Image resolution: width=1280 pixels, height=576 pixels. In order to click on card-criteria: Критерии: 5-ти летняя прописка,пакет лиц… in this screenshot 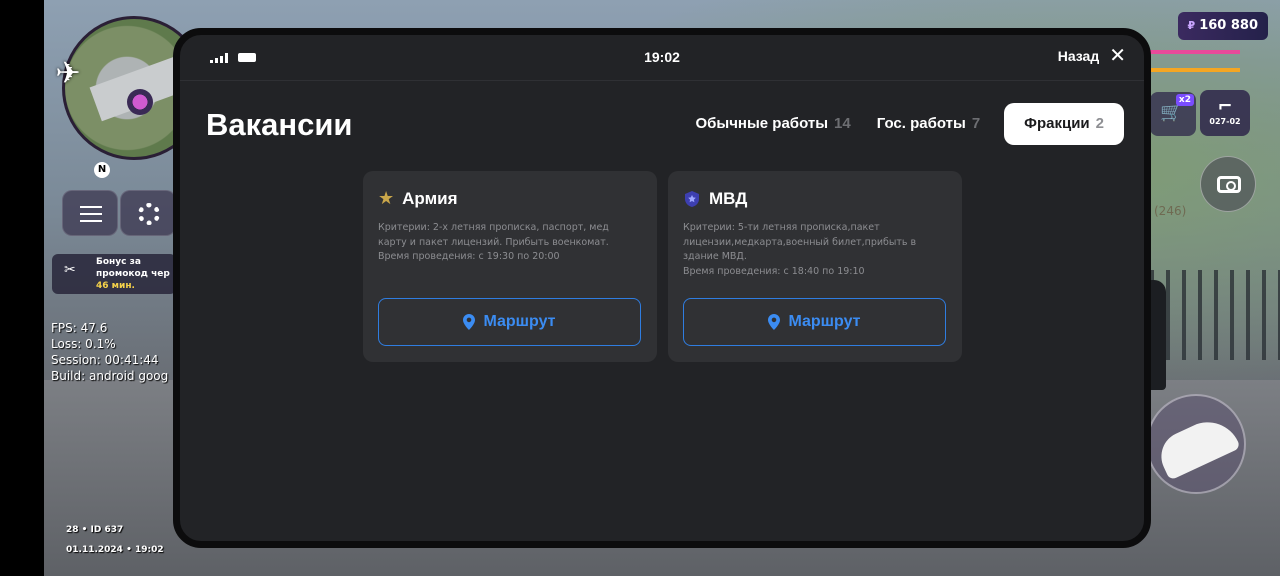, I will do `click(800, 242)`.